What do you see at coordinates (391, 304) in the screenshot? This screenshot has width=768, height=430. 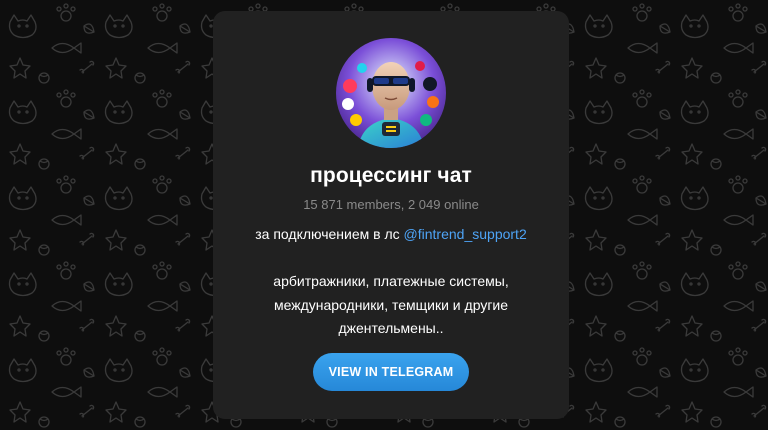 I see `description-line-3: международники, темщики и другие` at bounding box center [391, 304].